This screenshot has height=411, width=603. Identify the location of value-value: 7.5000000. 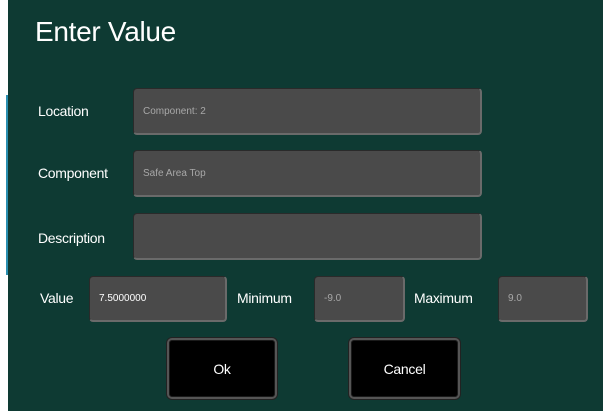
(123, 298).